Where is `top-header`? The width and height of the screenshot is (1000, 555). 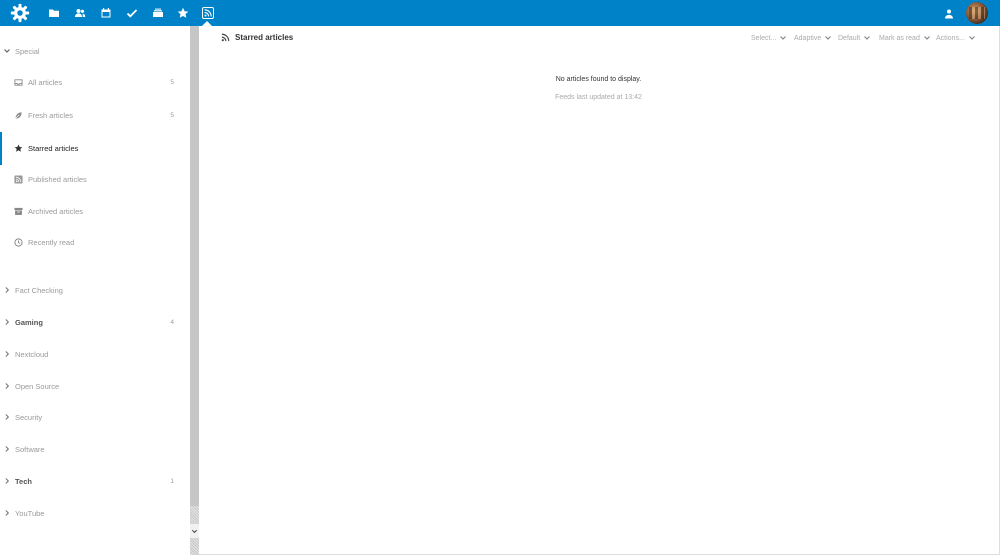
top-header is located at coordinates (500, 13).